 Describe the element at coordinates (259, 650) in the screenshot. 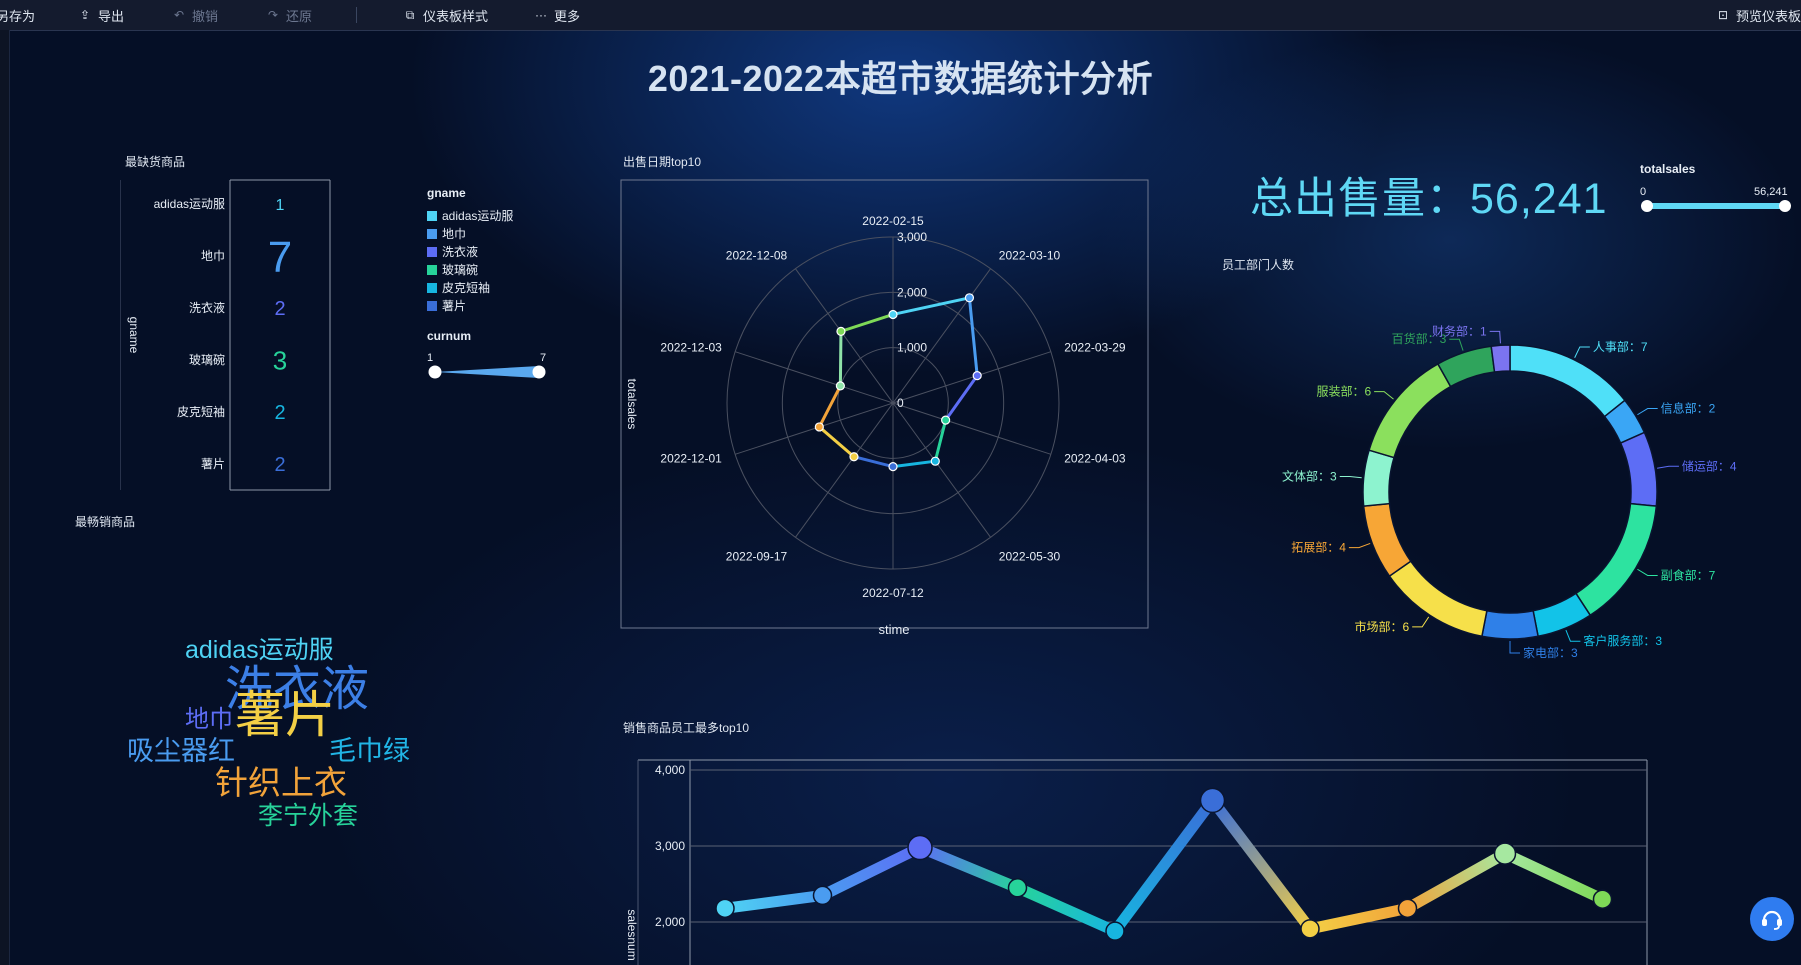

I see `wordcloud-word: adidas运动服` at that location.